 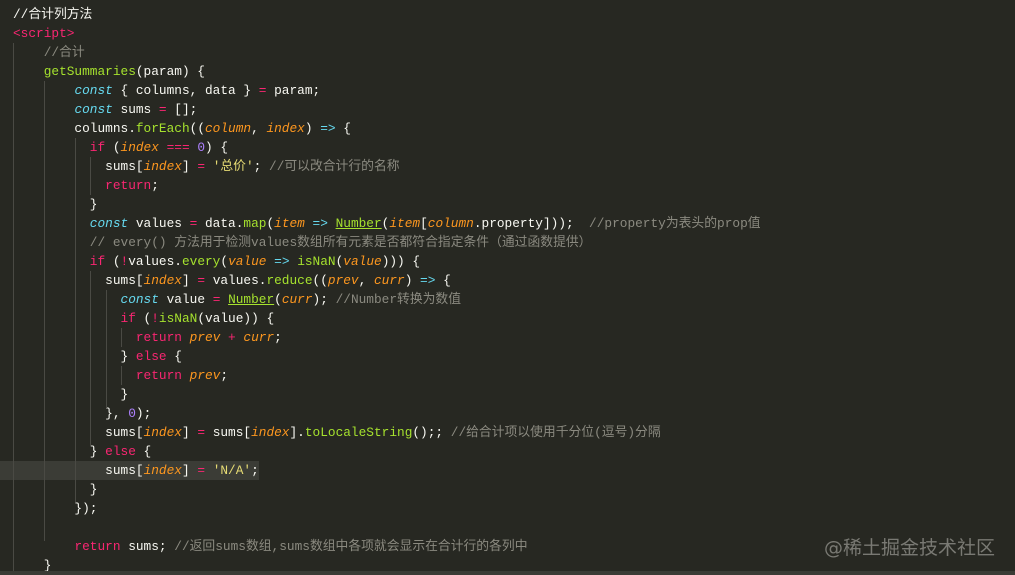 What do you see at coordinates (289, 223) in the screenshot?
I see `parameter: item` at bounding box center [289, 223].